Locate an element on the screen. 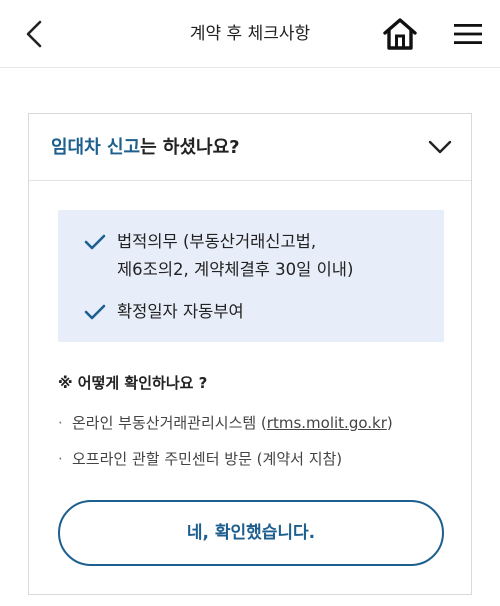 The width and height of the screenshot is (500, 606). info-item-text: 확정일자 자동부여 is located at coordinates (180, 311).